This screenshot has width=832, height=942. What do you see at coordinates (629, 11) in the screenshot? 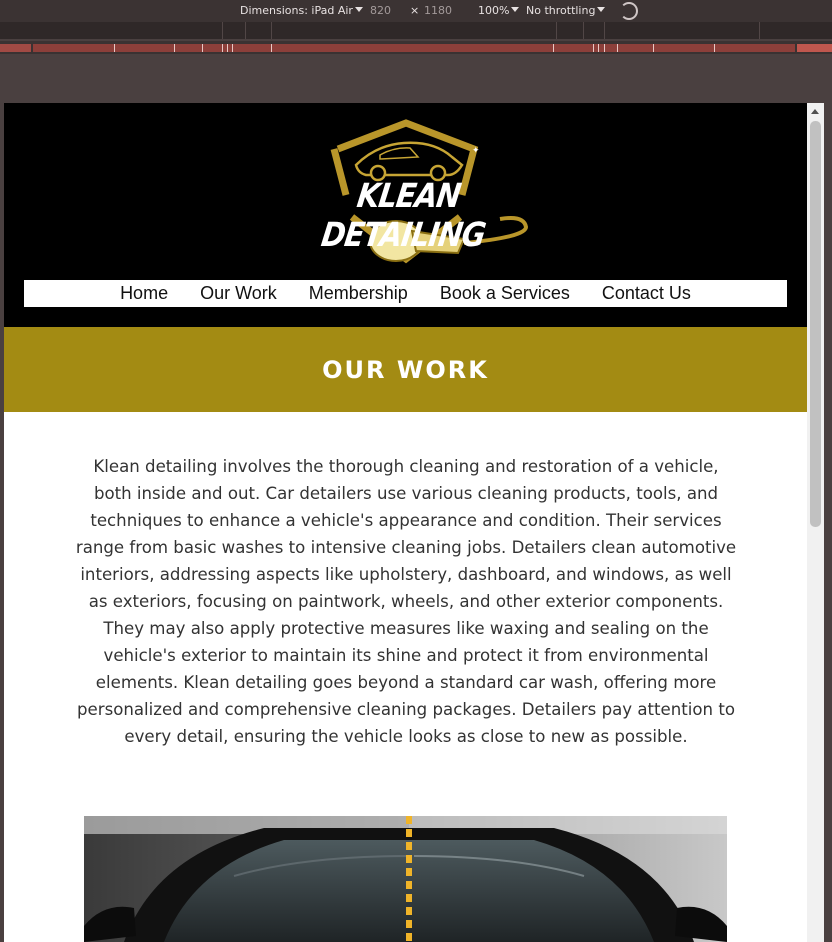
I see `rotate-icon` at bounding box center [629, 11].